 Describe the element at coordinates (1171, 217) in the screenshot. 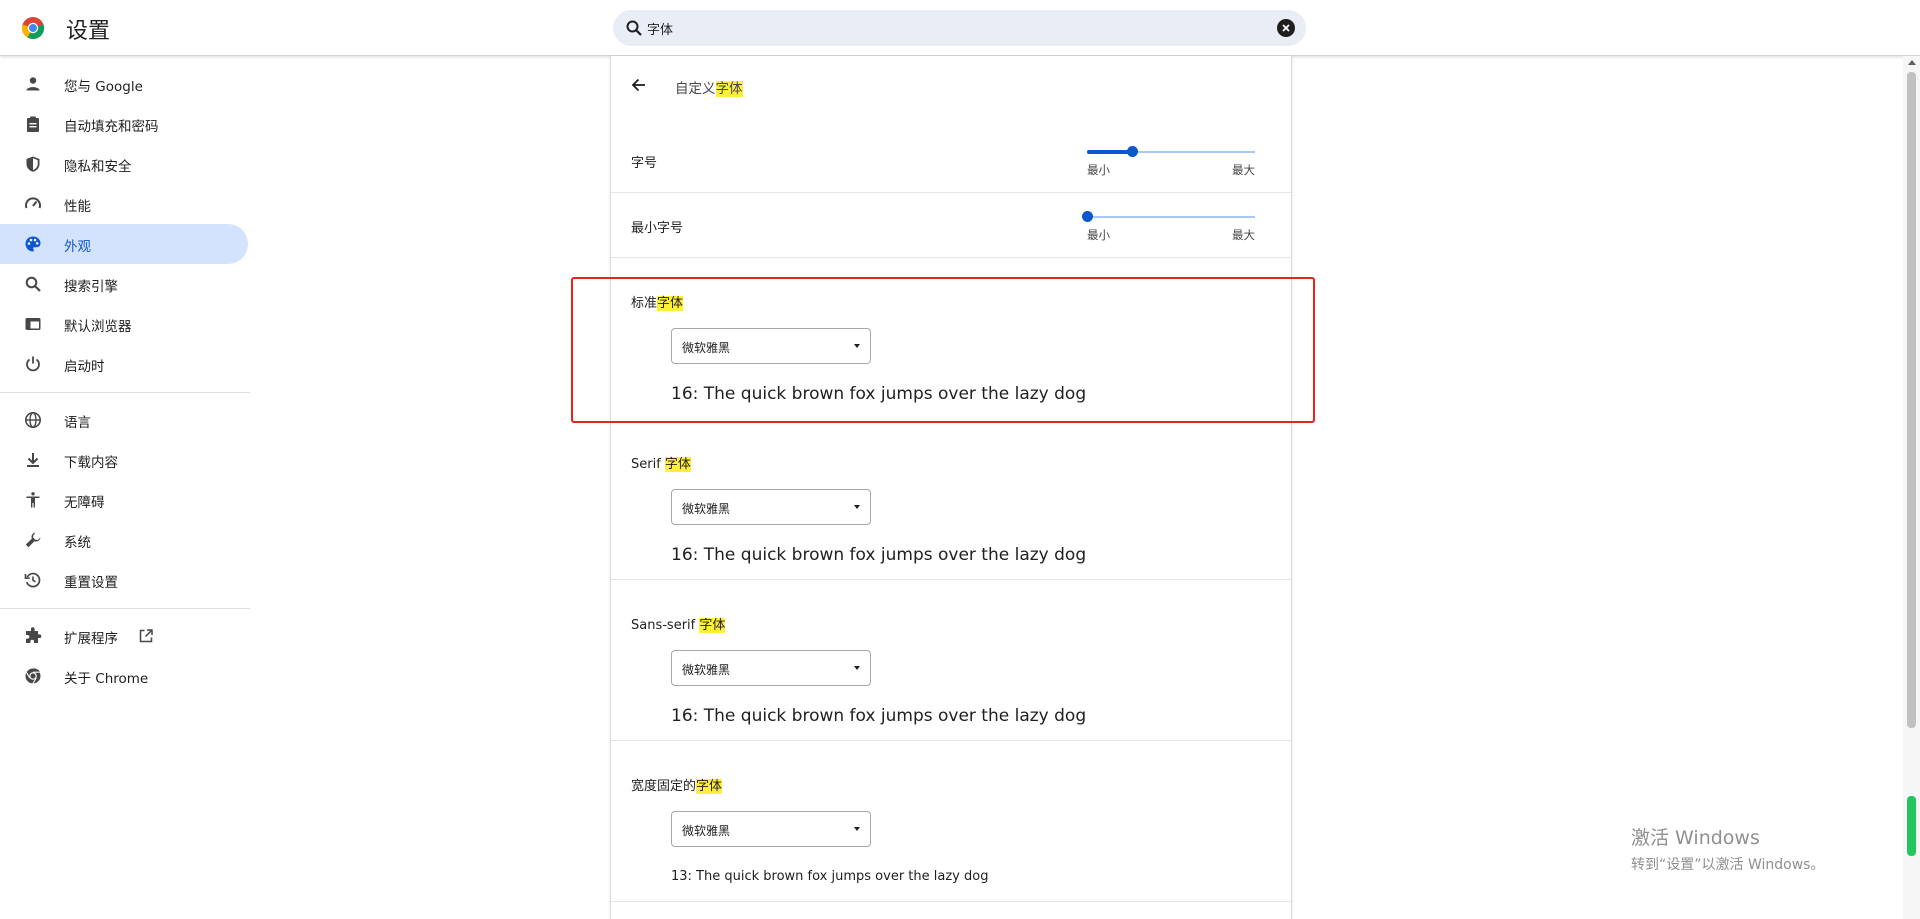

I see `slider-track` at that location.